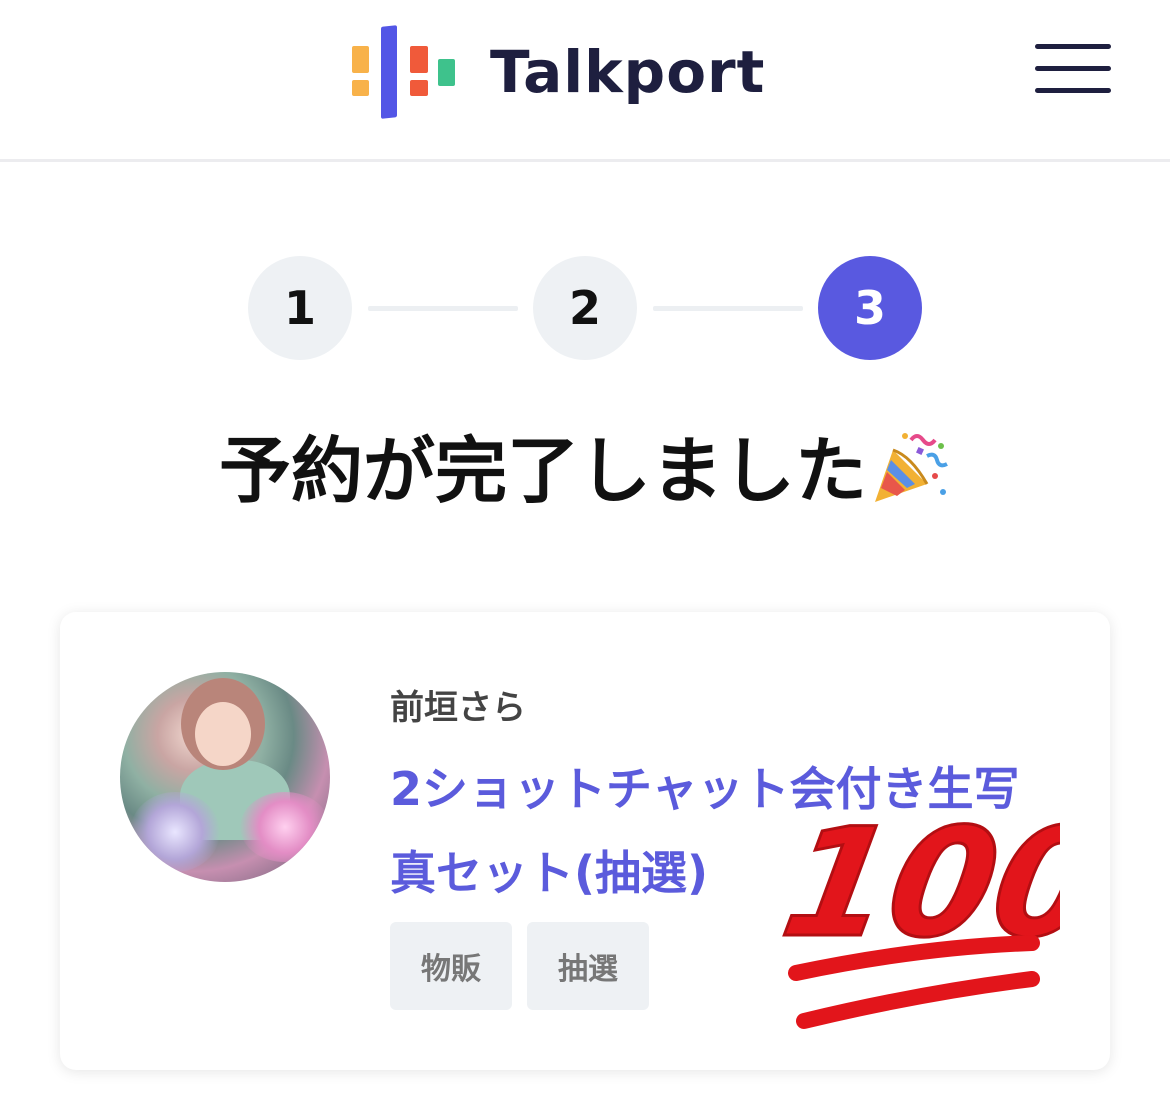 This screenshot has width=1170, height=1117. What do you see at coordinates (628, 72) in the screenshot?
I see `brand-name: Talkport` at bounding box center [628, 72].